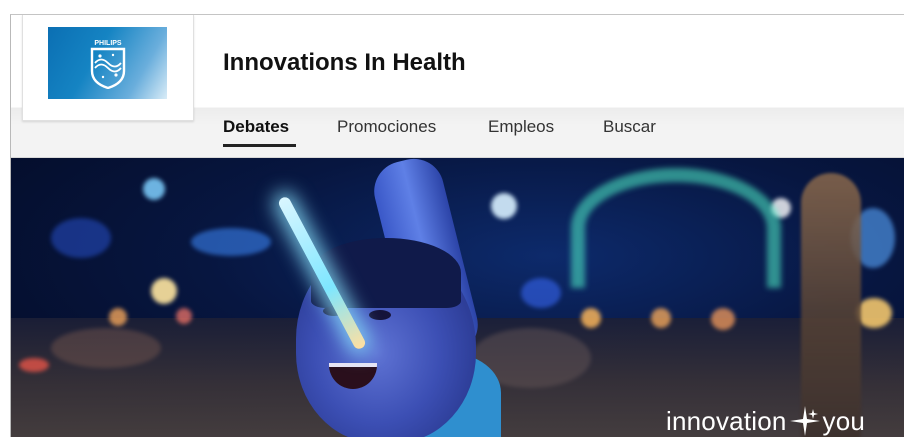  I want to click on company-tabs: Debates Promociones Empleos Buscar, so click(443, 131).